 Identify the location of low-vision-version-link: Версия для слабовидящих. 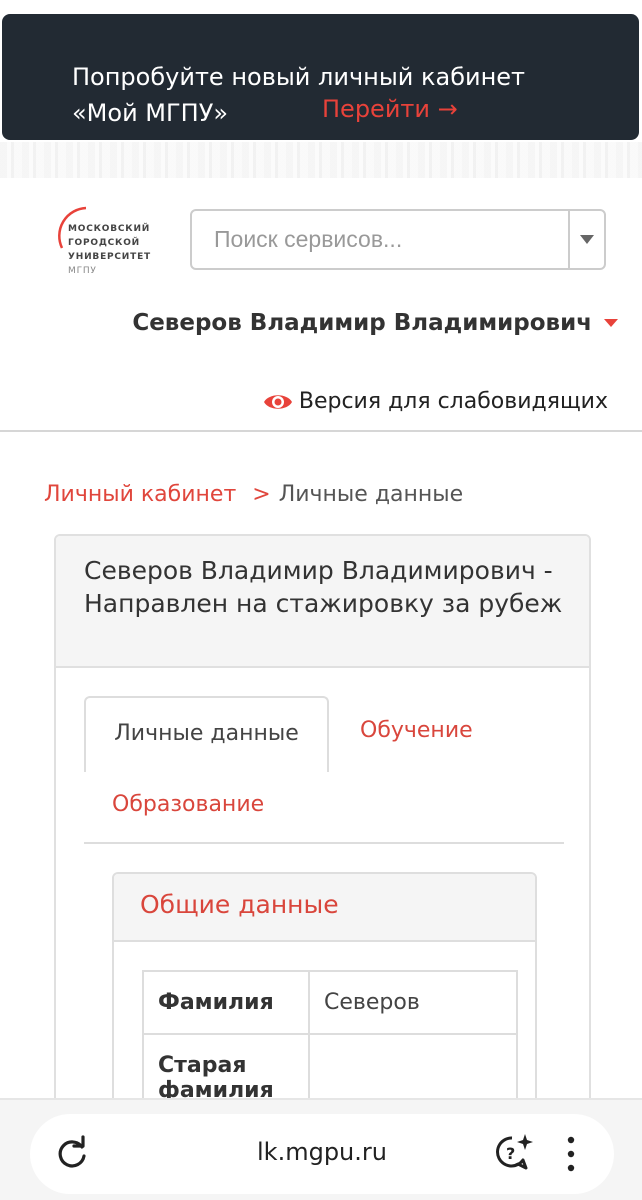
(435, 401).